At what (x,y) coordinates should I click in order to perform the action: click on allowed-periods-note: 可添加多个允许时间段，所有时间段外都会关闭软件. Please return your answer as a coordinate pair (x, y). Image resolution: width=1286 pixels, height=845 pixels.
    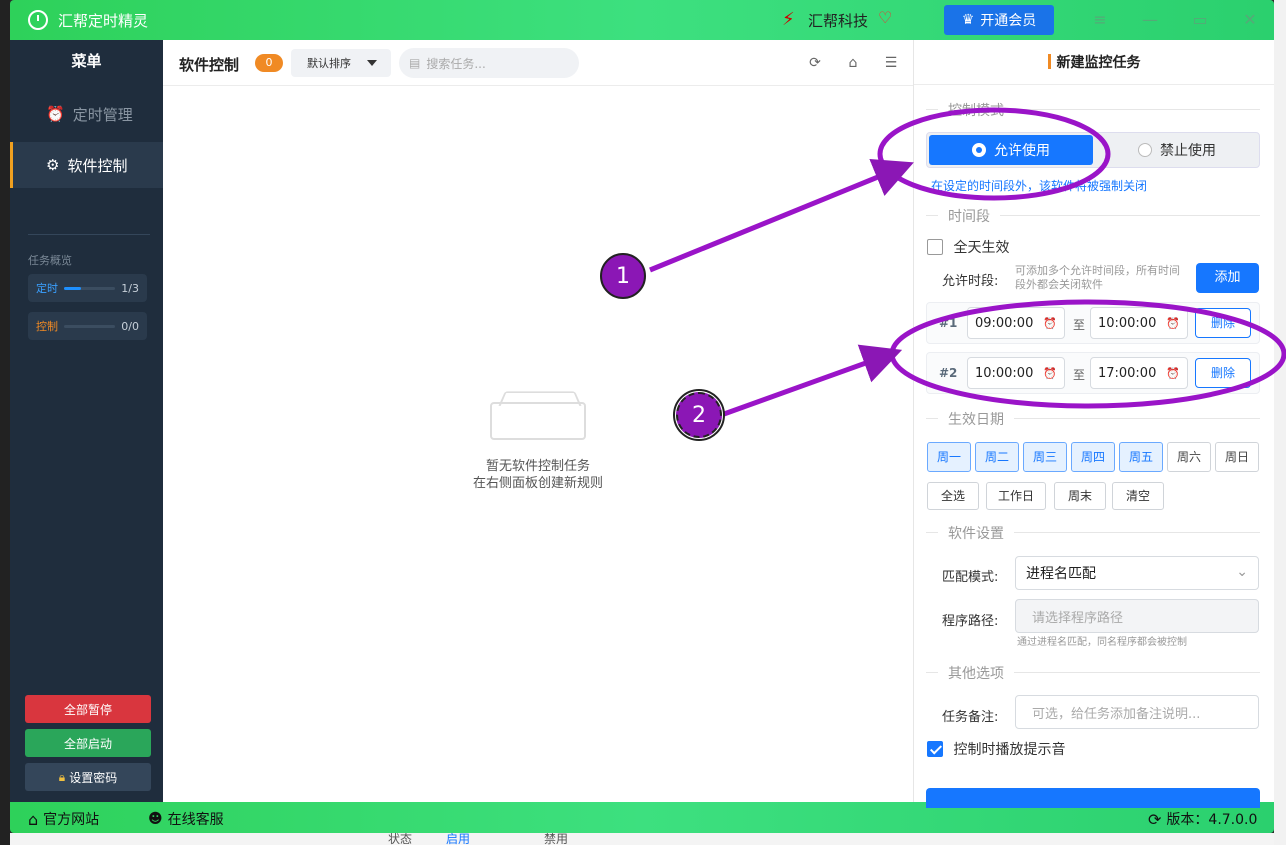
    Looking at the image, I should click on (1097, 277).